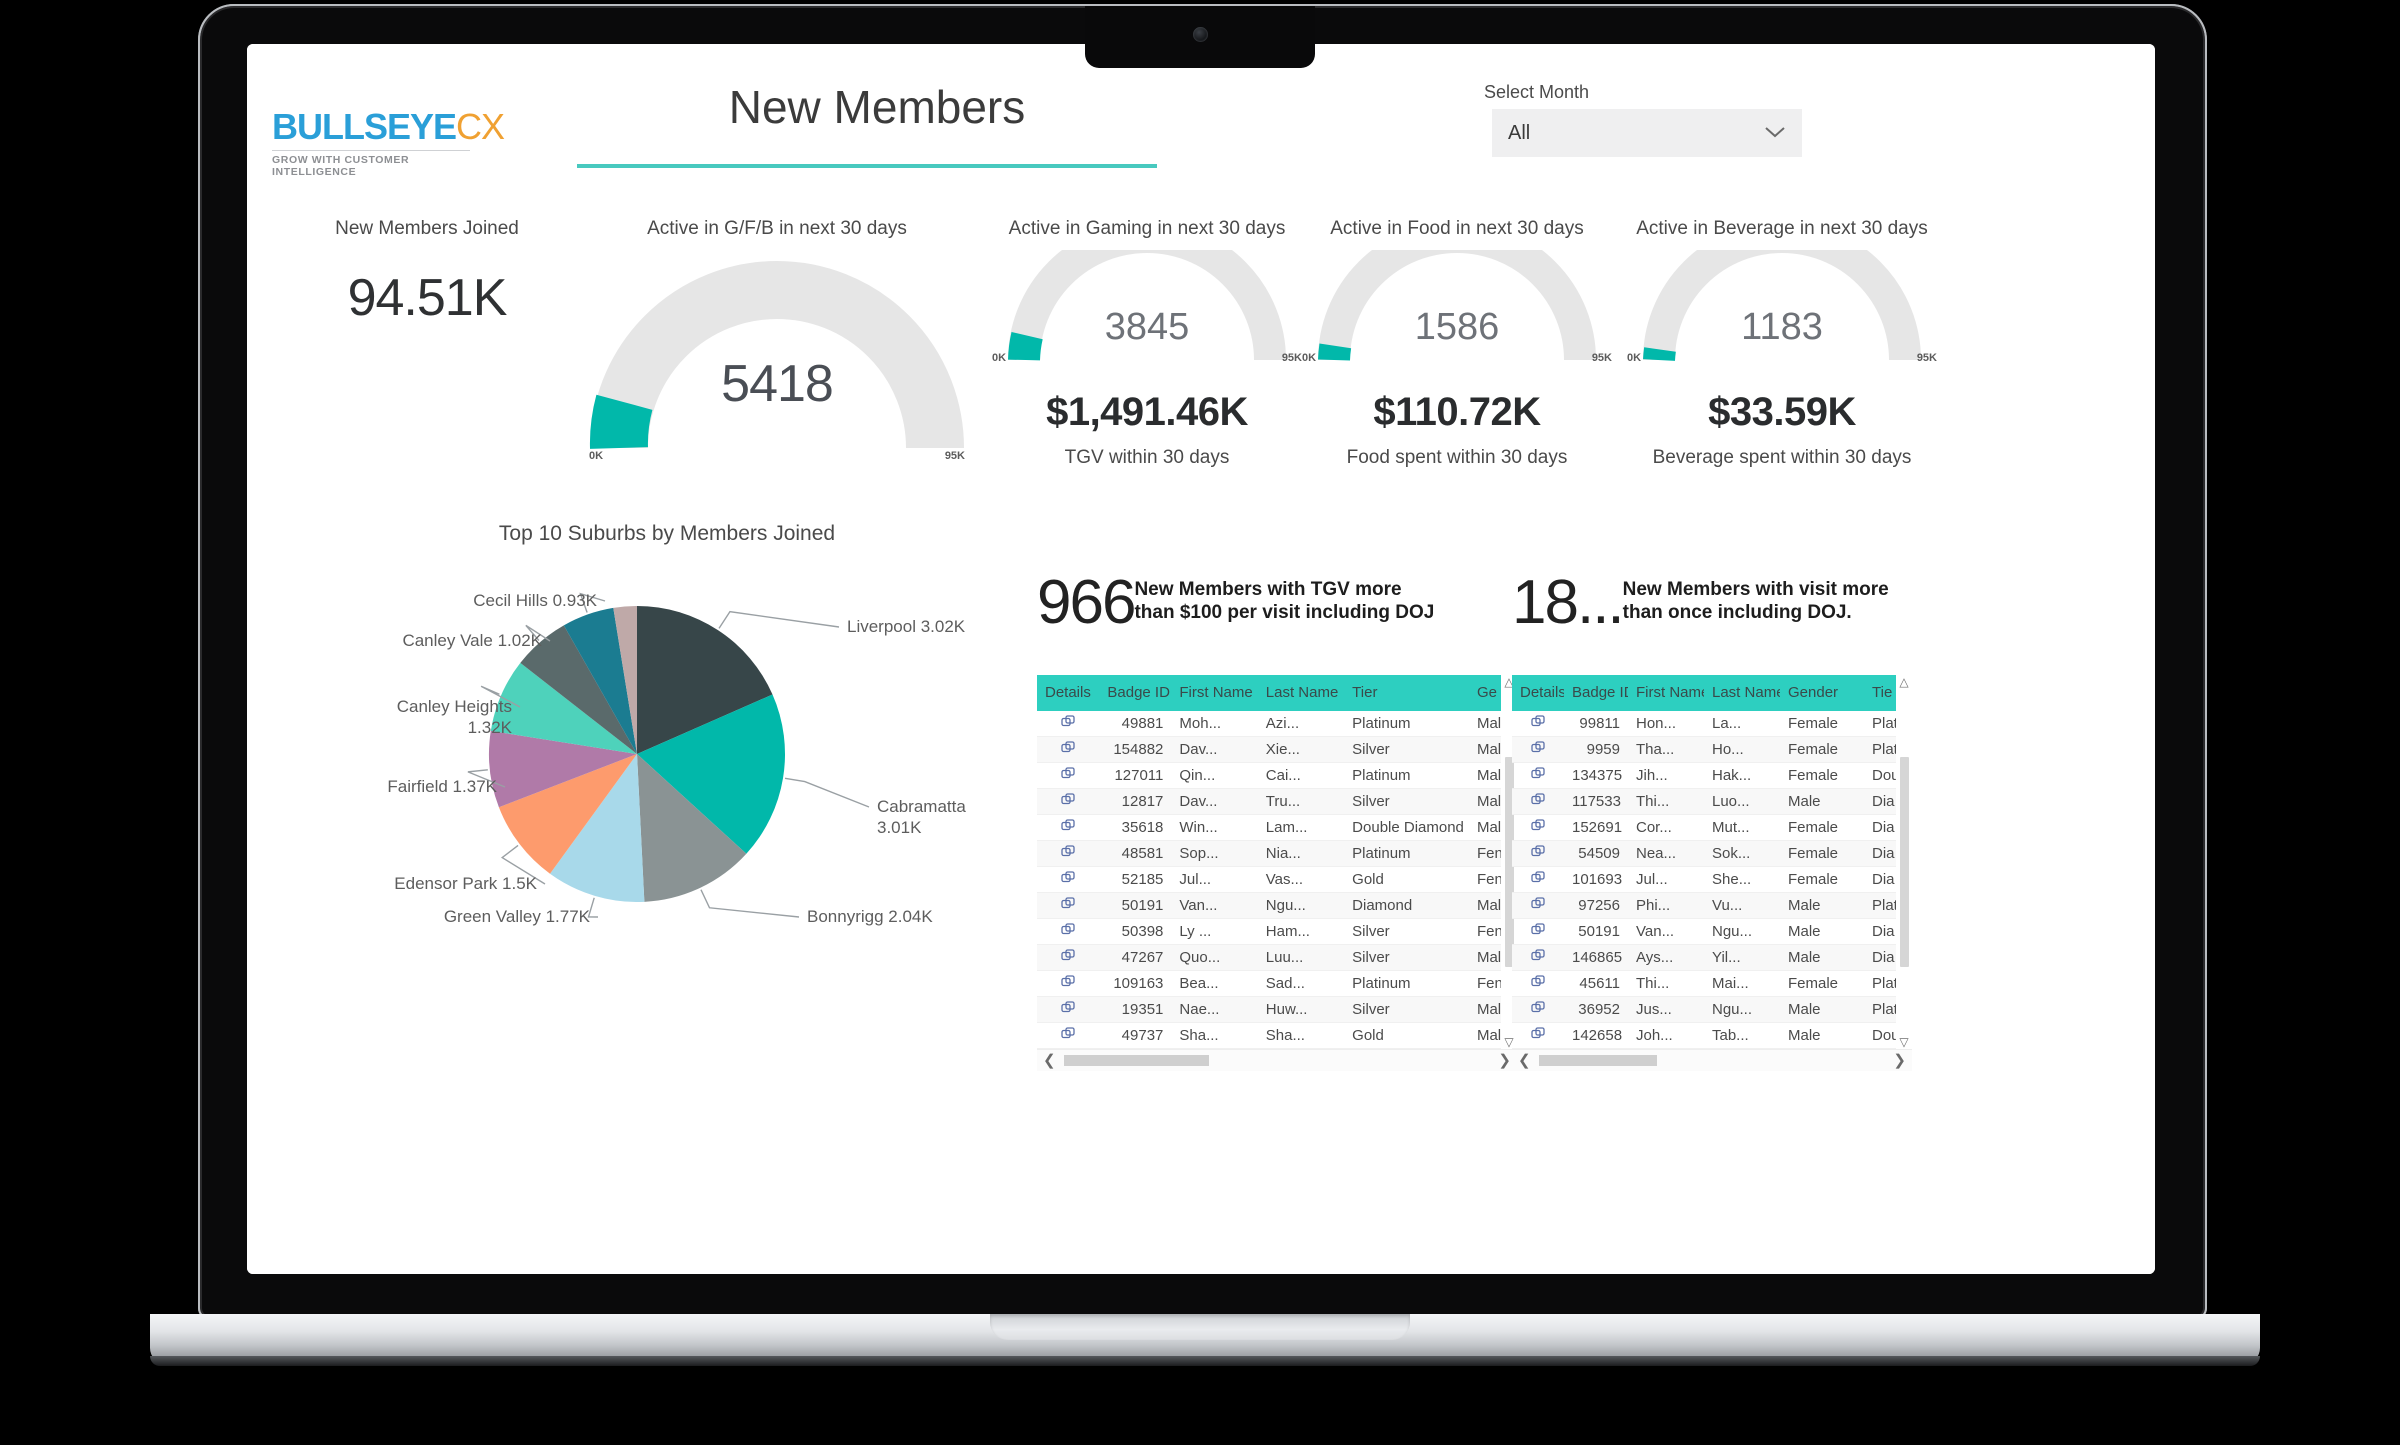  What do you see at coordinates (1596, 905) in the screenshot?
I see `table-cell: 97256` at bounding box center [1596, 905].